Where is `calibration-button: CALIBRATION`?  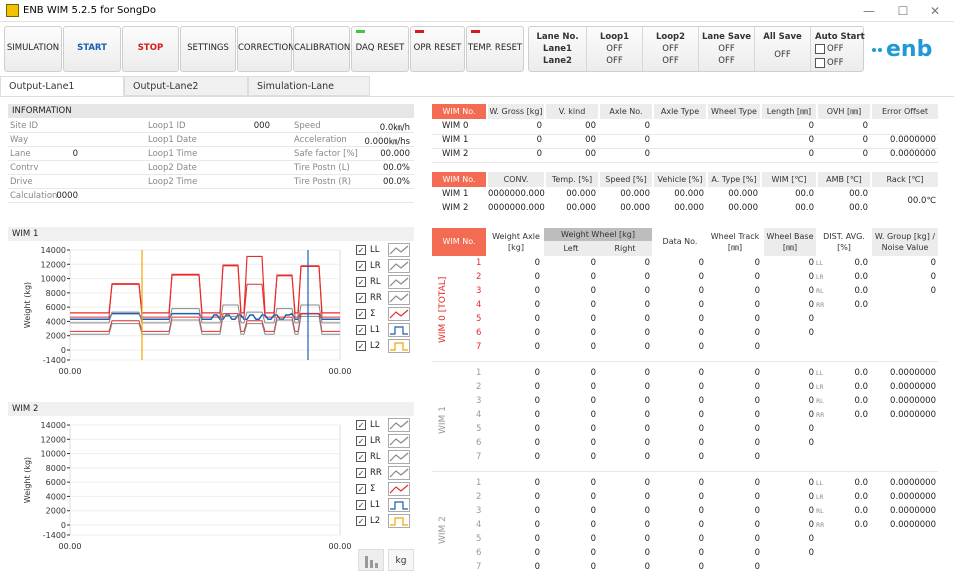 calibration-button: CALIBRATION is located at coordinates (321, 49).